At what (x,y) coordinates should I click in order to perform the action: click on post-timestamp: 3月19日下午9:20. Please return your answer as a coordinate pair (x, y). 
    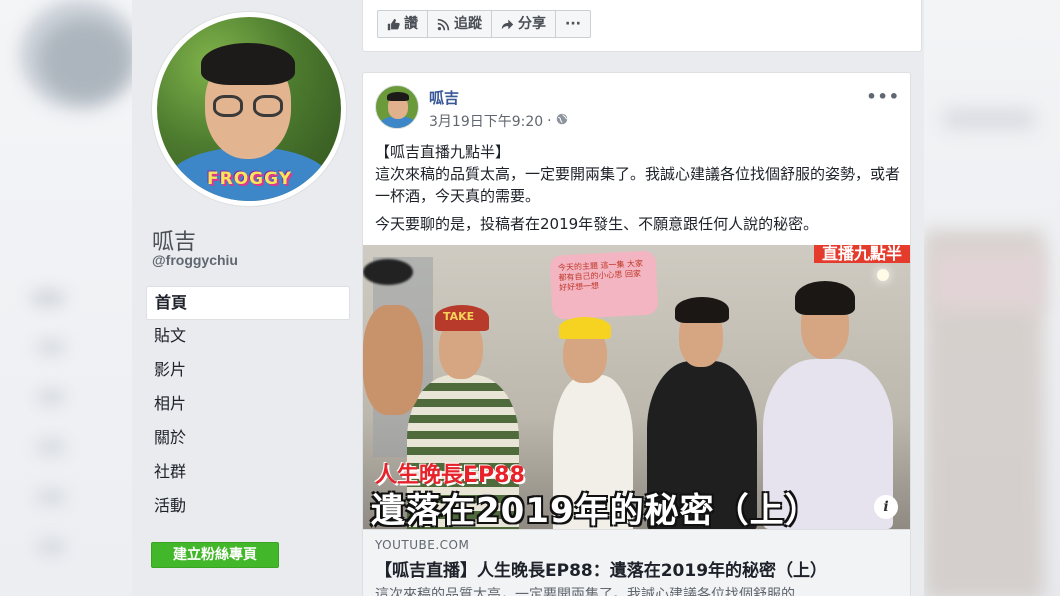
    Looking at the image, I should click on (486, 121).